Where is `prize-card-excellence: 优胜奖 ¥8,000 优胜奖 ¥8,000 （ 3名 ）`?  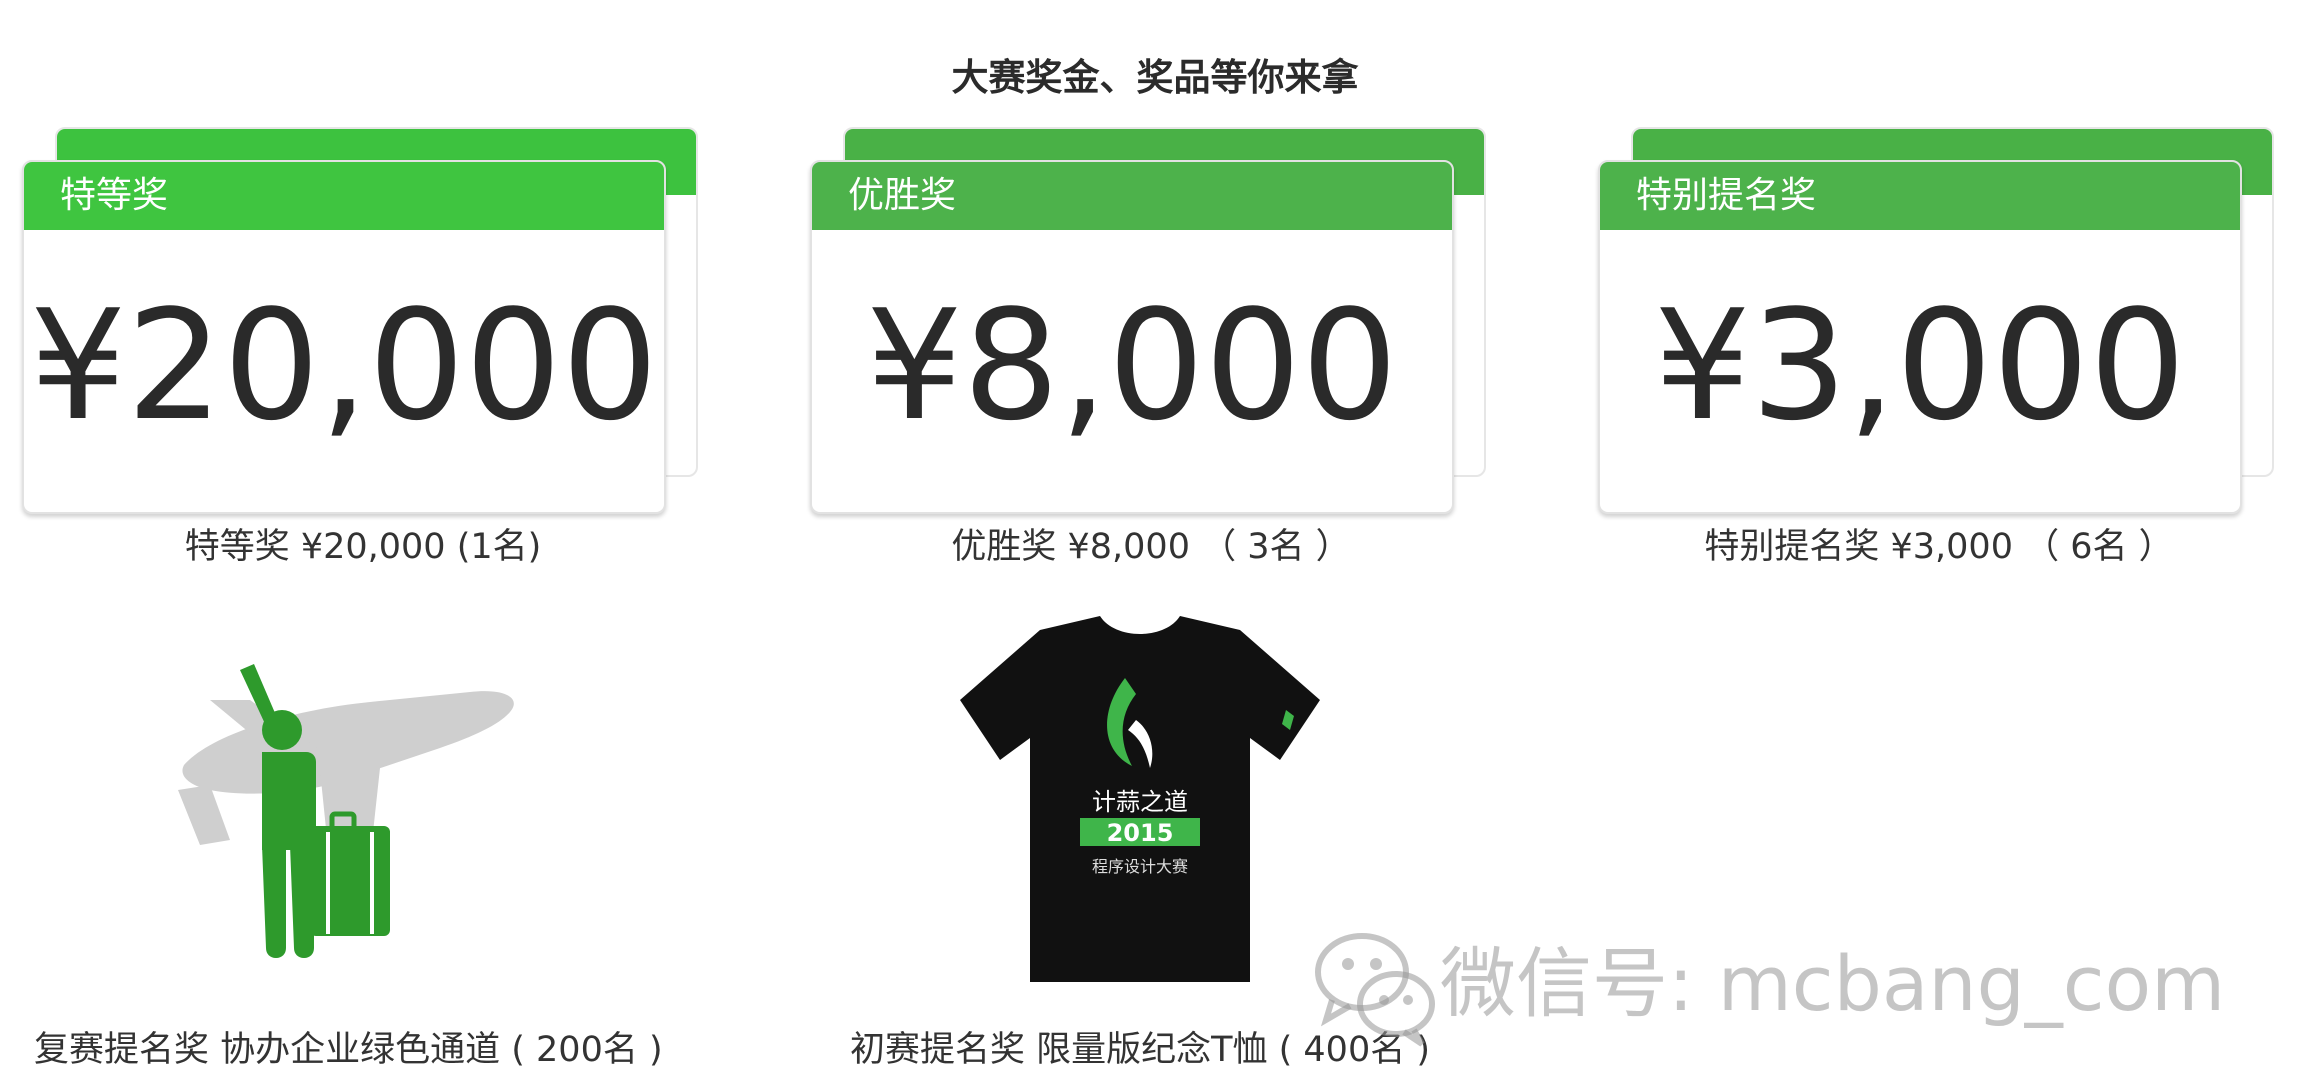
prize-card-excellence: 优胜奖 ¥8,000 优胜奖 ¥8,000 （ 3名 ） is located at coordinates (1151, 355).